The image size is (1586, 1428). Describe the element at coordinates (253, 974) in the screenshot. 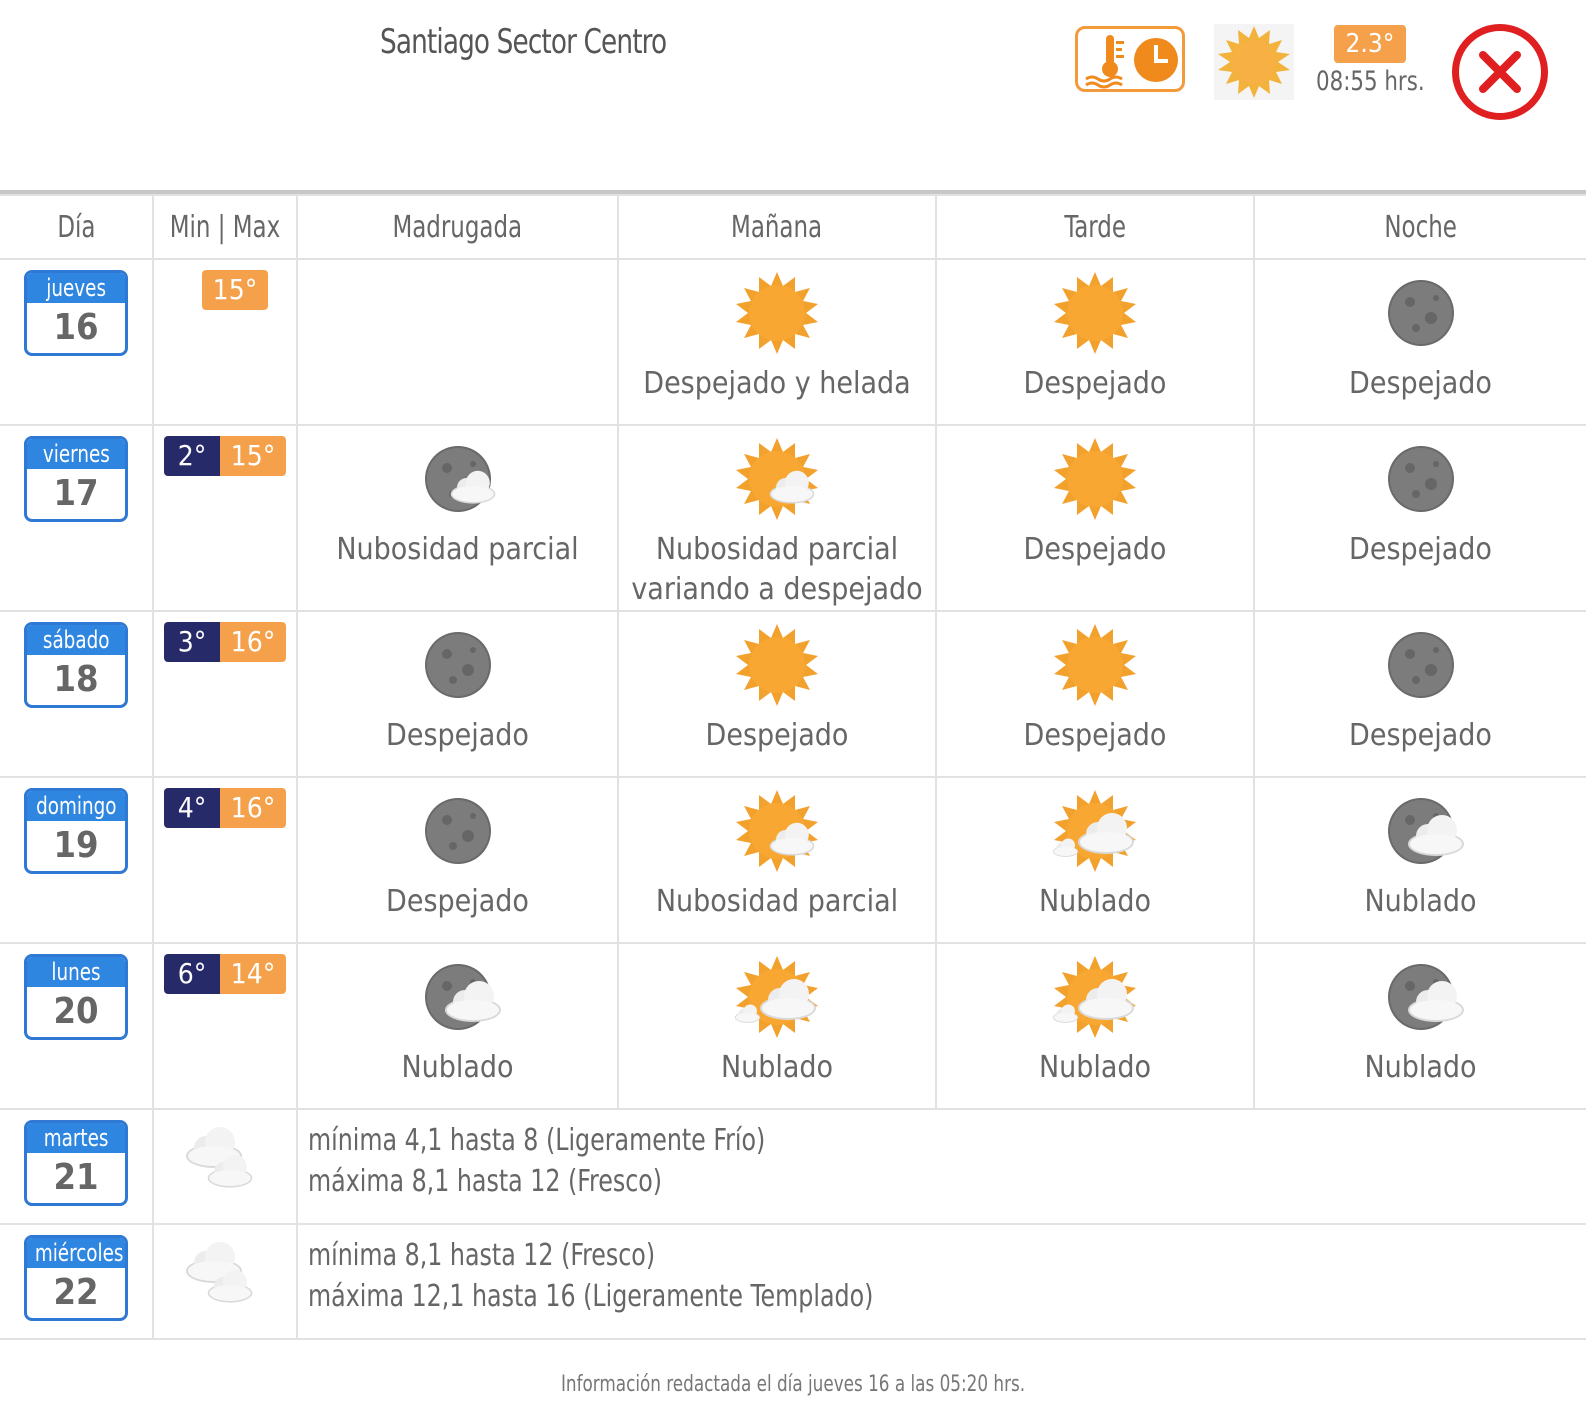

I see `max-temp-badge: 14°` at that location.